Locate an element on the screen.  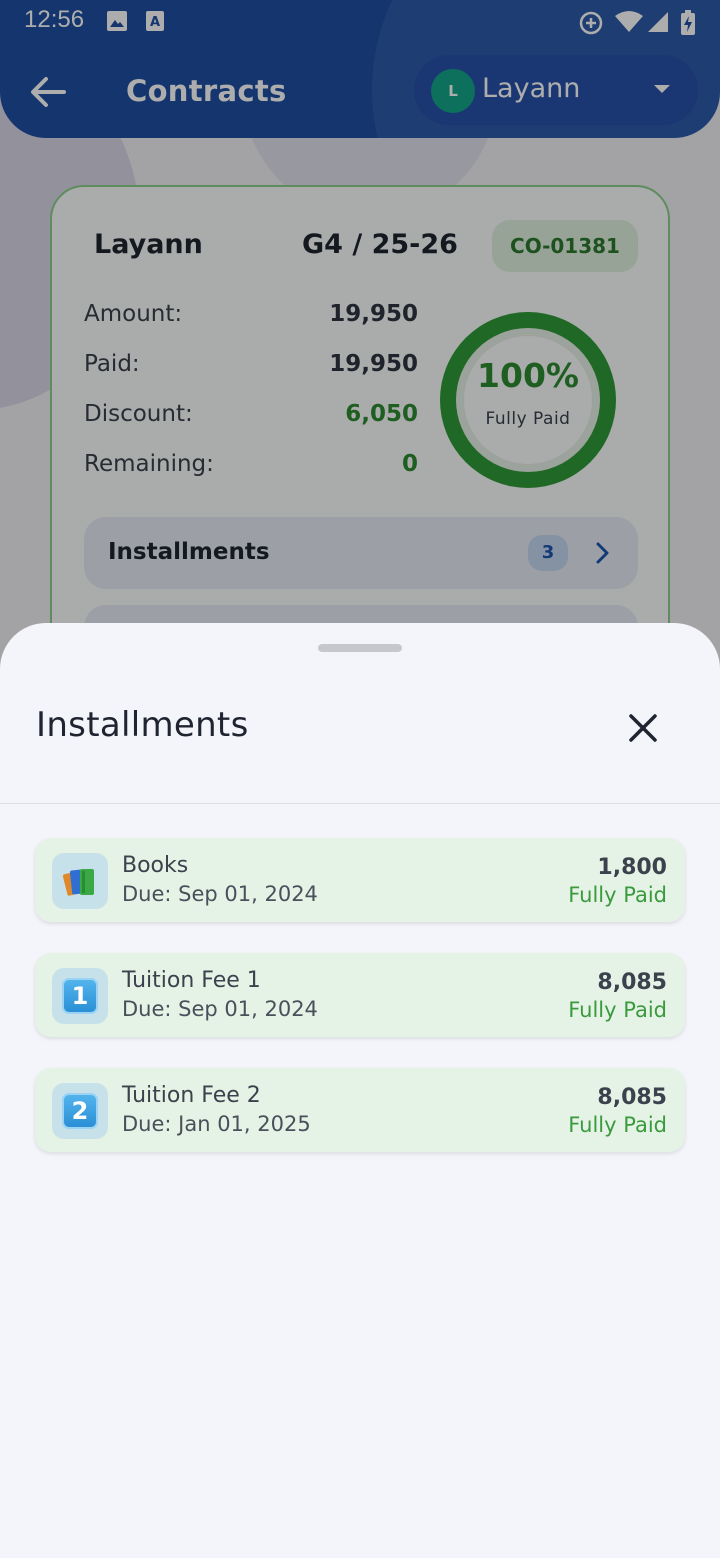
installment-amount: 1,800 is located at coordinates (632, 867).